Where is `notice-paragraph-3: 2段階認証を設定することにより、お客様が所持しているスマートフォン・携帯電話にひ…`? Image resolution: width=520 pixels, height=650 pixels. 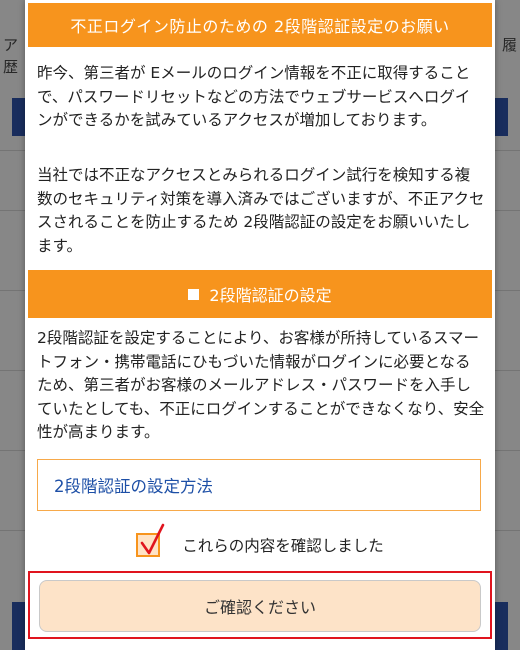 notice-paragraph-3: 2段階認証を設定することにより、お客様が所持しているスマートフォン・携帯電話にひ… is located at coordinates (261, 385).